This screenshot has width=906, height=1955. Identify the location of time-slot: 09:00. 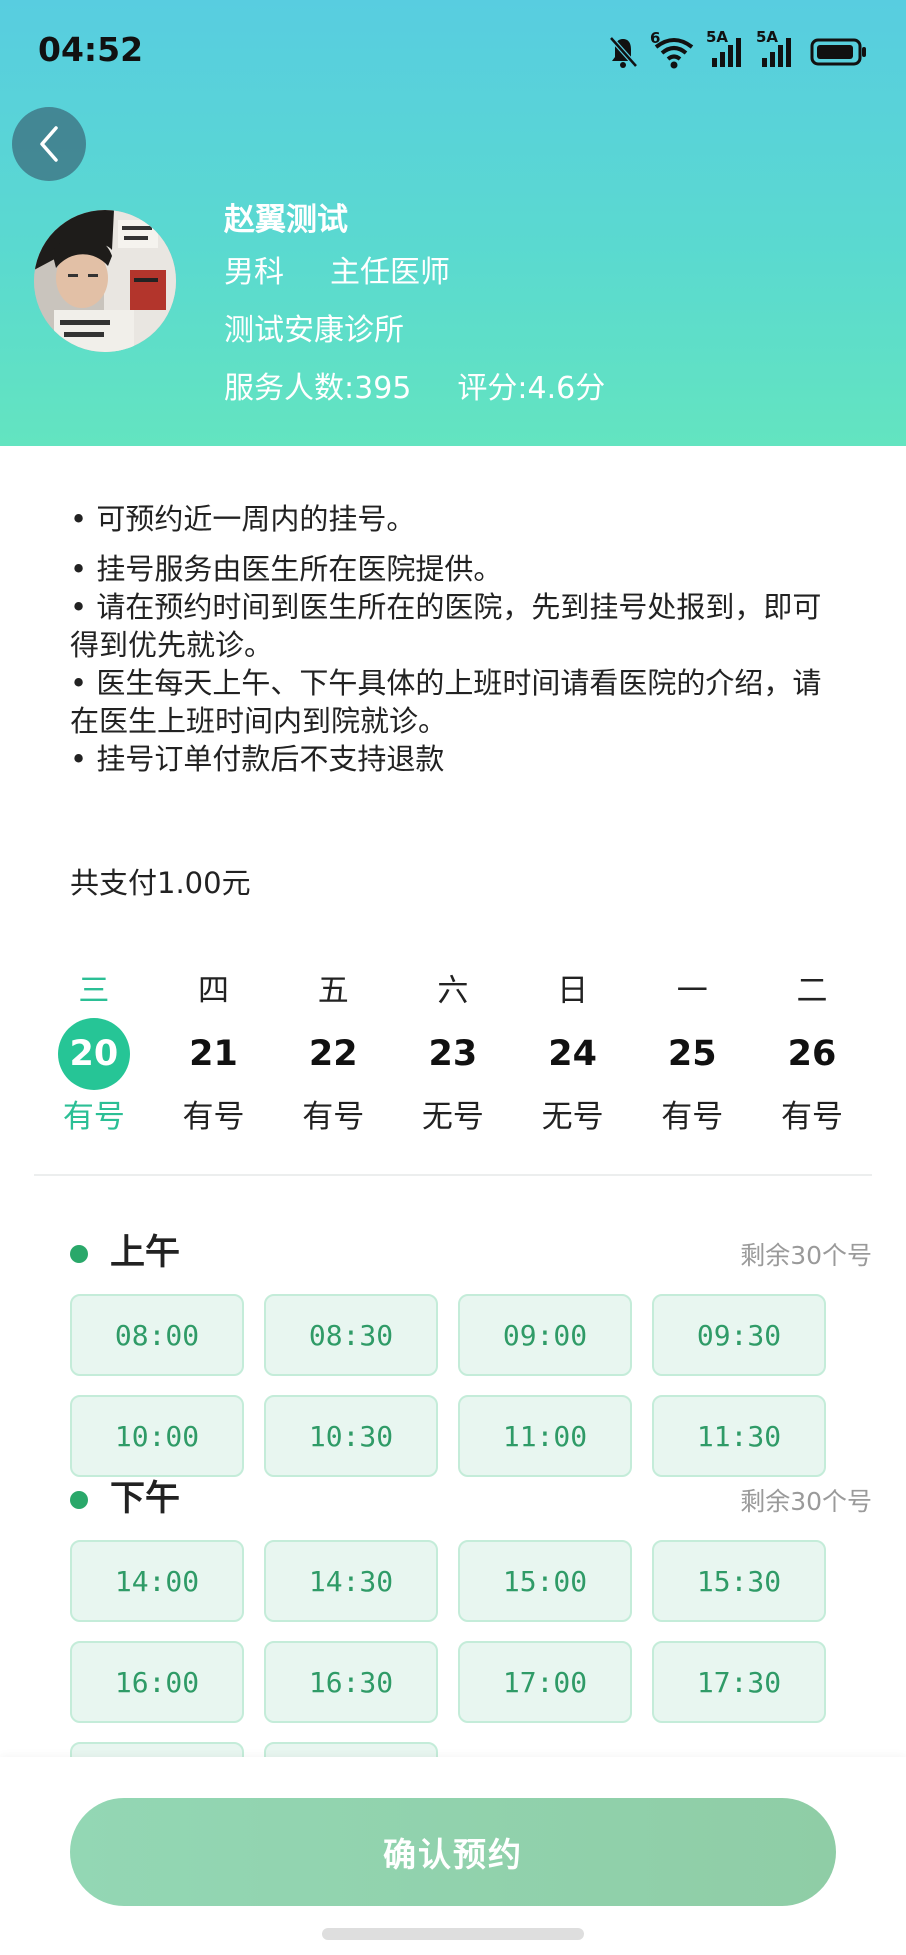
(545, 1335).